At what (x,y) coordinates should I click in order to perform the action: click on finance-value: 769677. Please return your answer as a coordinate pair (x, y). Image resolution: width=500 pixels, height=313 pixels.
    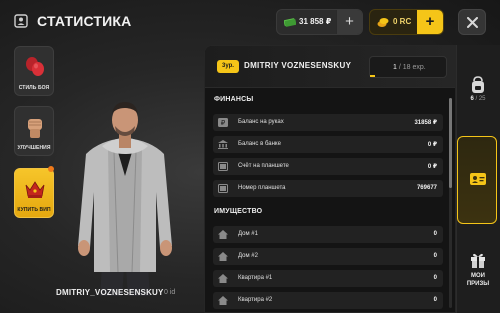
    Looking at the image, I should click on (426, 188).